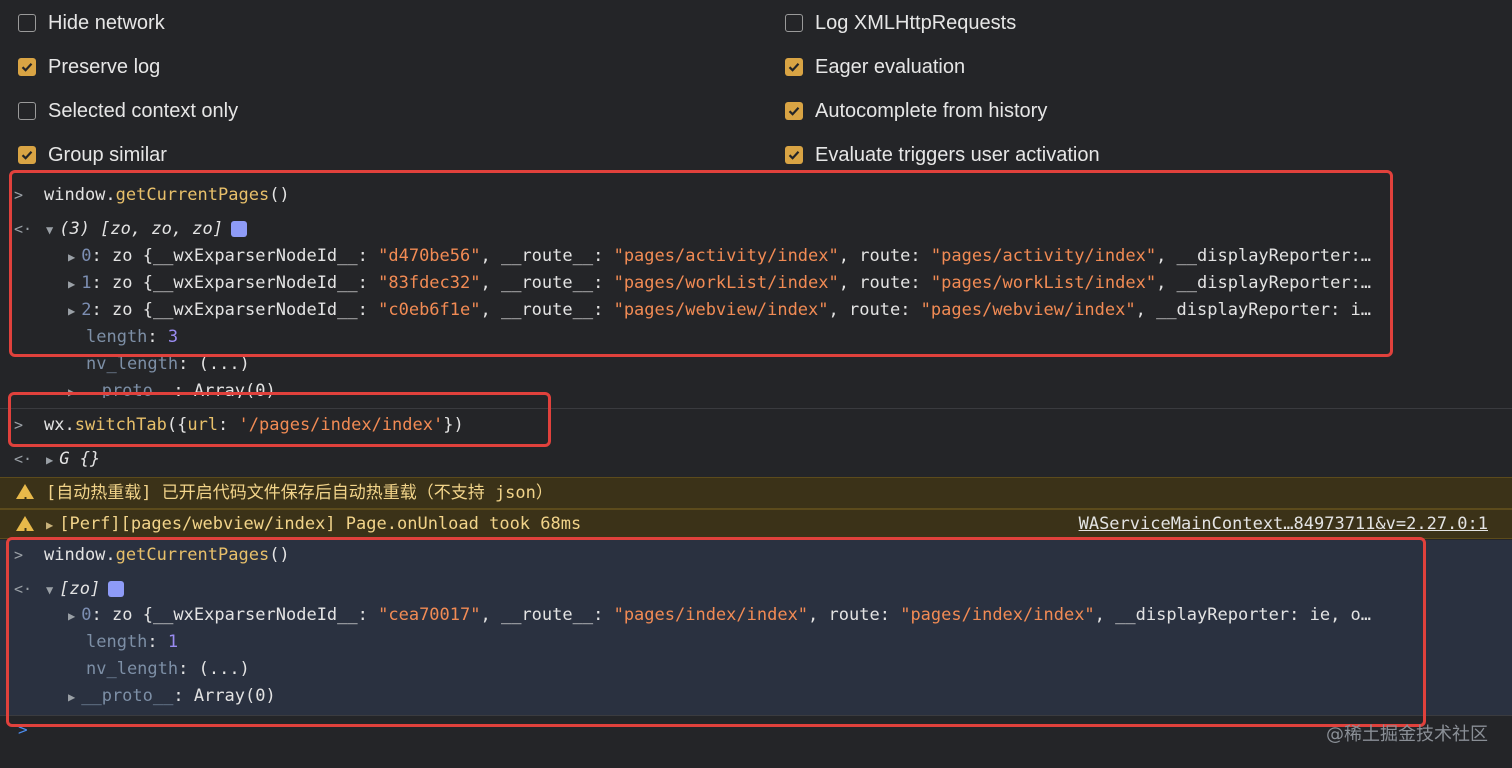  Describe the element at coordinates (1283, 524) in the screenshot. I see `source-link: WAServiceMainContext…84973711&v=2.27.0:1` at that location.